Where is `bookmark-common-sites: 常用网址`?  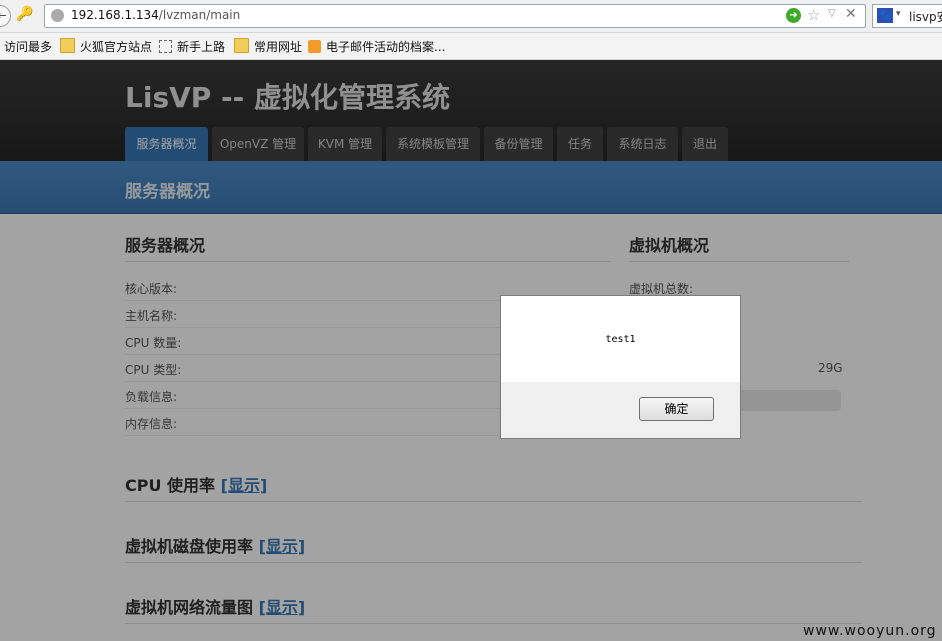
bookmark-common-sites: 常用网址 is located at coordinates (268, 46).